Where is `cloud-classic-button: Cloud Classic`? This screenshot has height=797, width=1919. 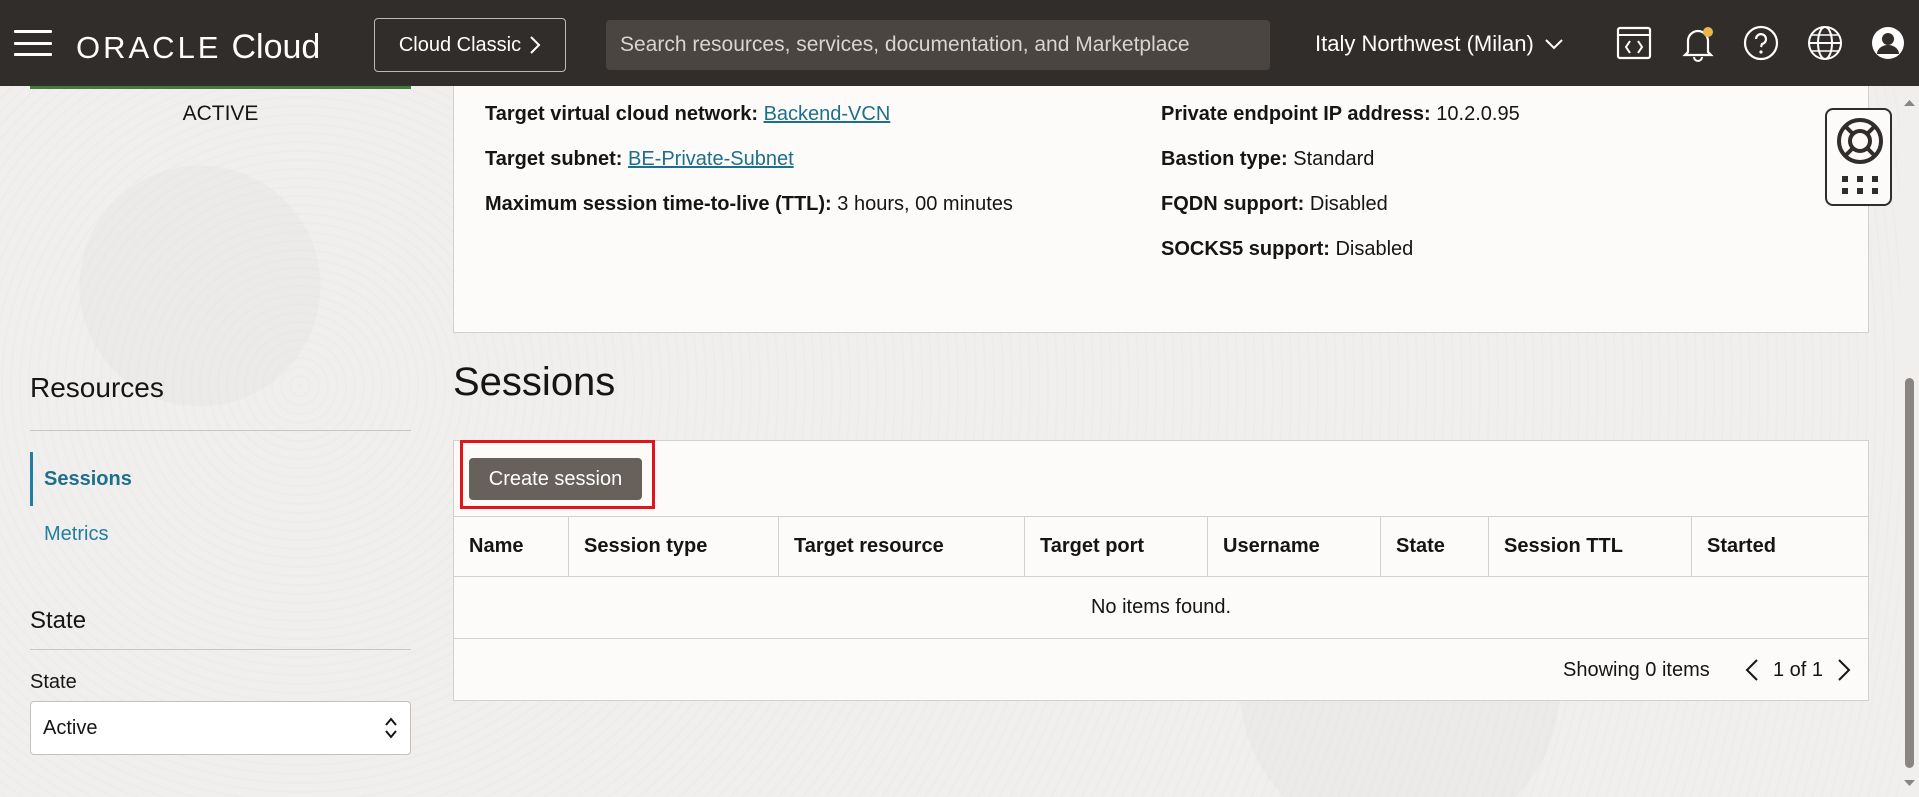
cloud-classic-button: Cloud Classic is located at coordinates (470, 45).